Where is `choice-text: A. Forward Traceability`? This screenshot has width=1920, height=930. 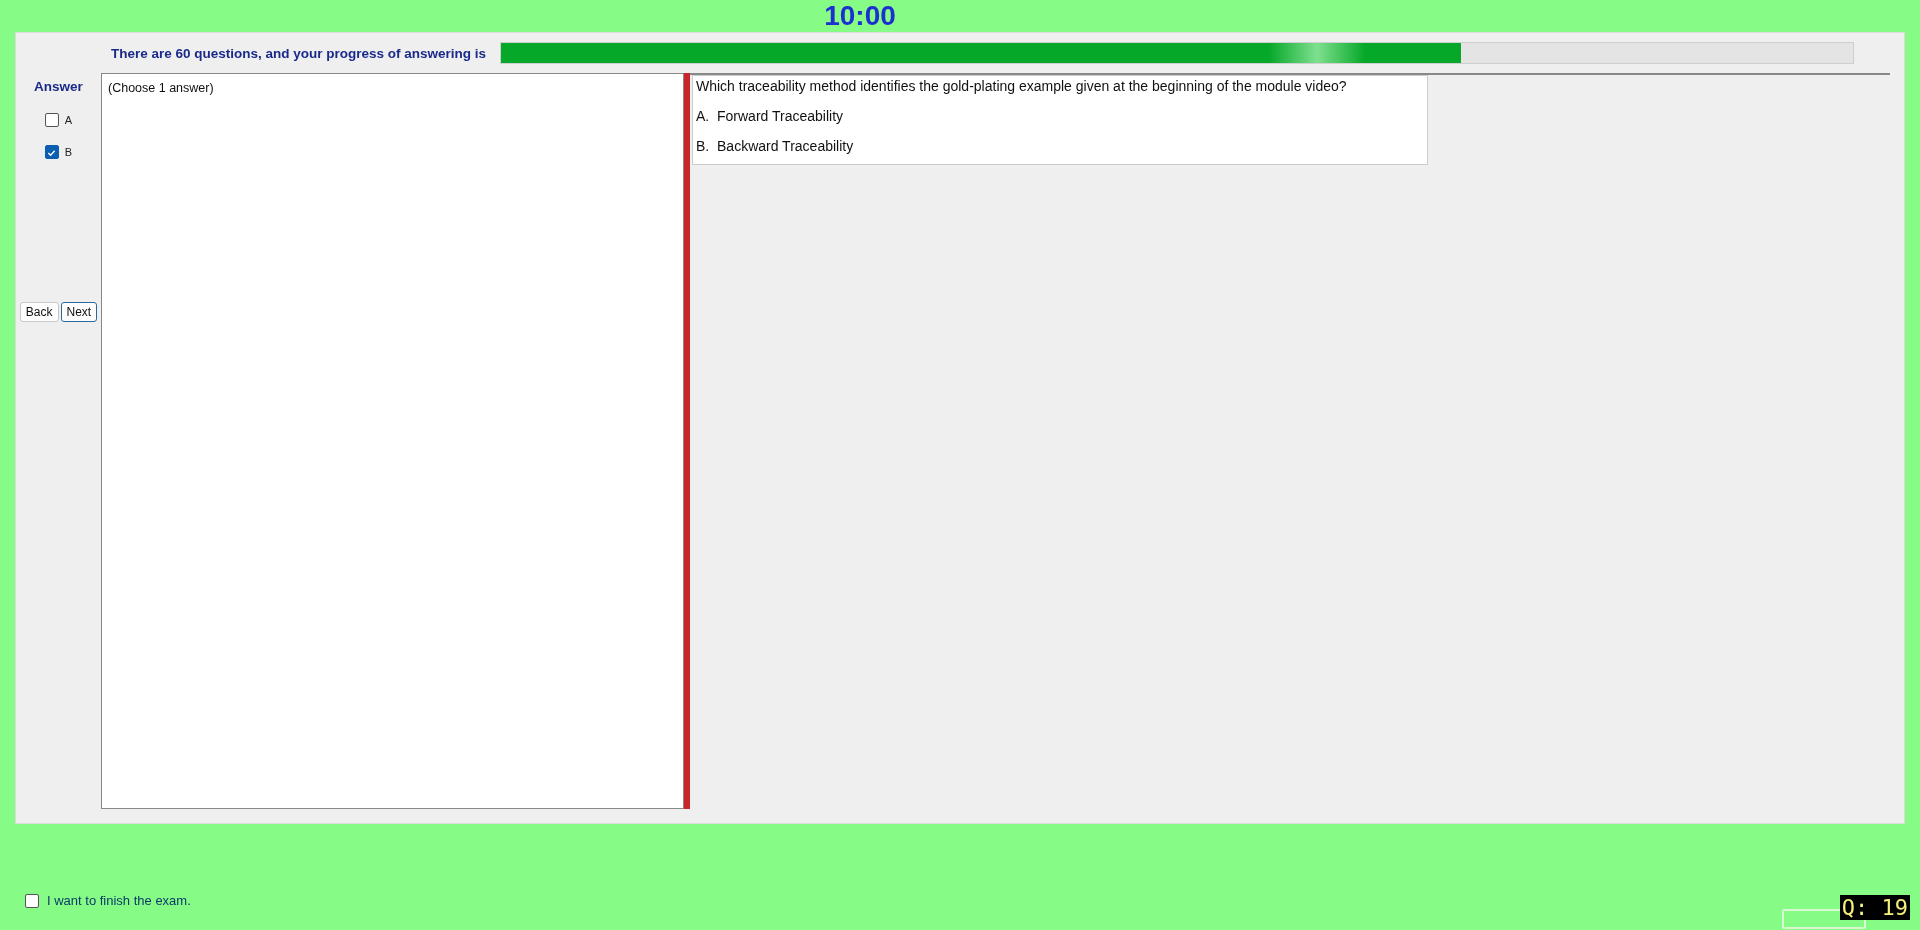
choice-text: A. Forward Traceability is located at coordinates (770, 116).